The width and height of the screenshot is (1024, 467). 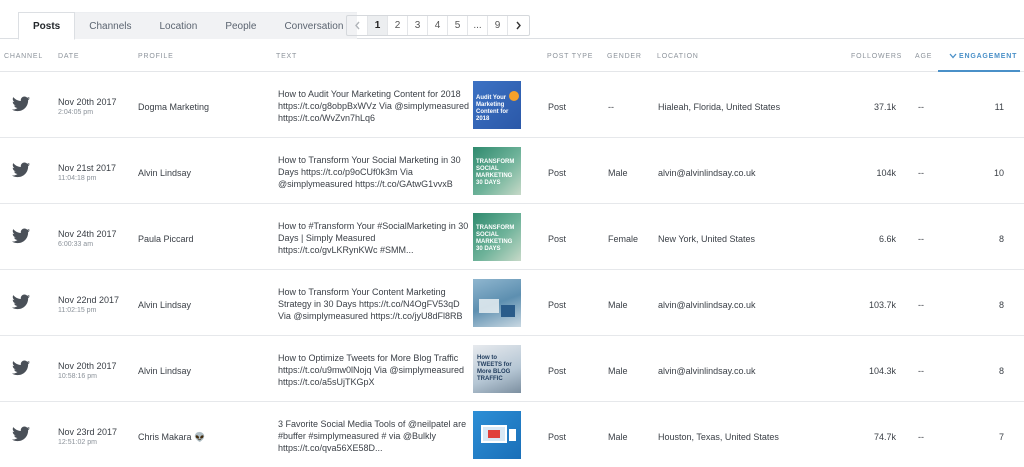 I want to click on pagination: 1 2 3 4 5 ... 9, so click(x=438, y=25).